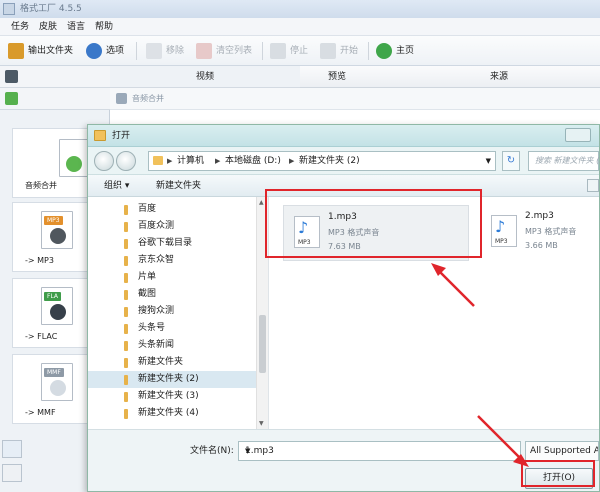  What do you see at coordinates (205, 77) in the screenshot?
I see `video-category-header: 视频` at bounding box center [205, 77].